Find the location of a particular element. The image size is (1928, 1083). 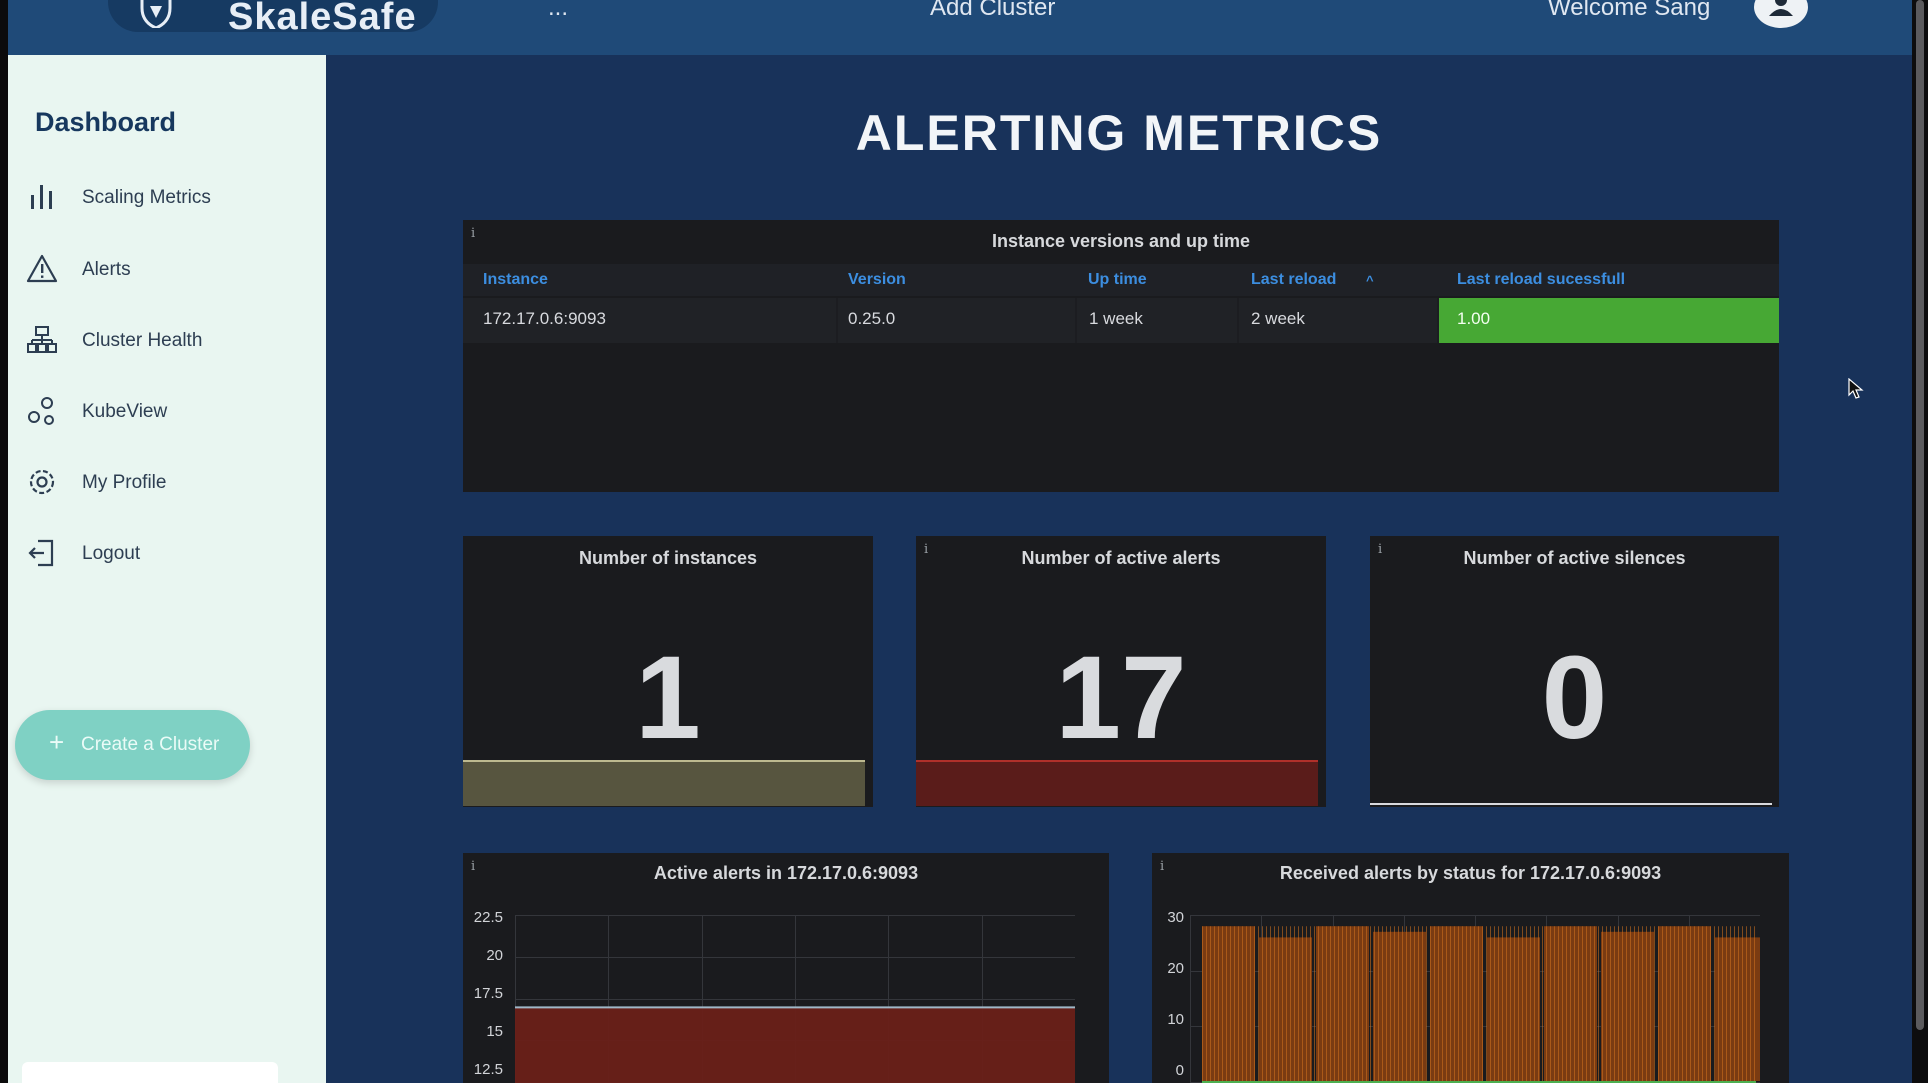

stat-panel-active-alerts: i Number of active alerts 17 is located at coordinates (1121, 671).